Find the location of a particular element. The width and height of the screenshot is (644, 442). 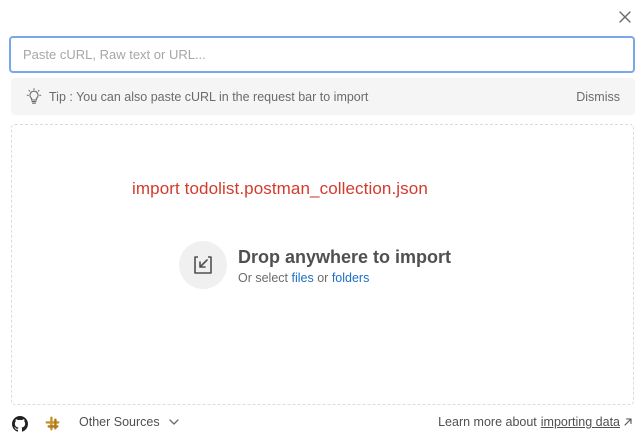

other-sources-dropdown: Other Sources is located at coordinates (129, 422).